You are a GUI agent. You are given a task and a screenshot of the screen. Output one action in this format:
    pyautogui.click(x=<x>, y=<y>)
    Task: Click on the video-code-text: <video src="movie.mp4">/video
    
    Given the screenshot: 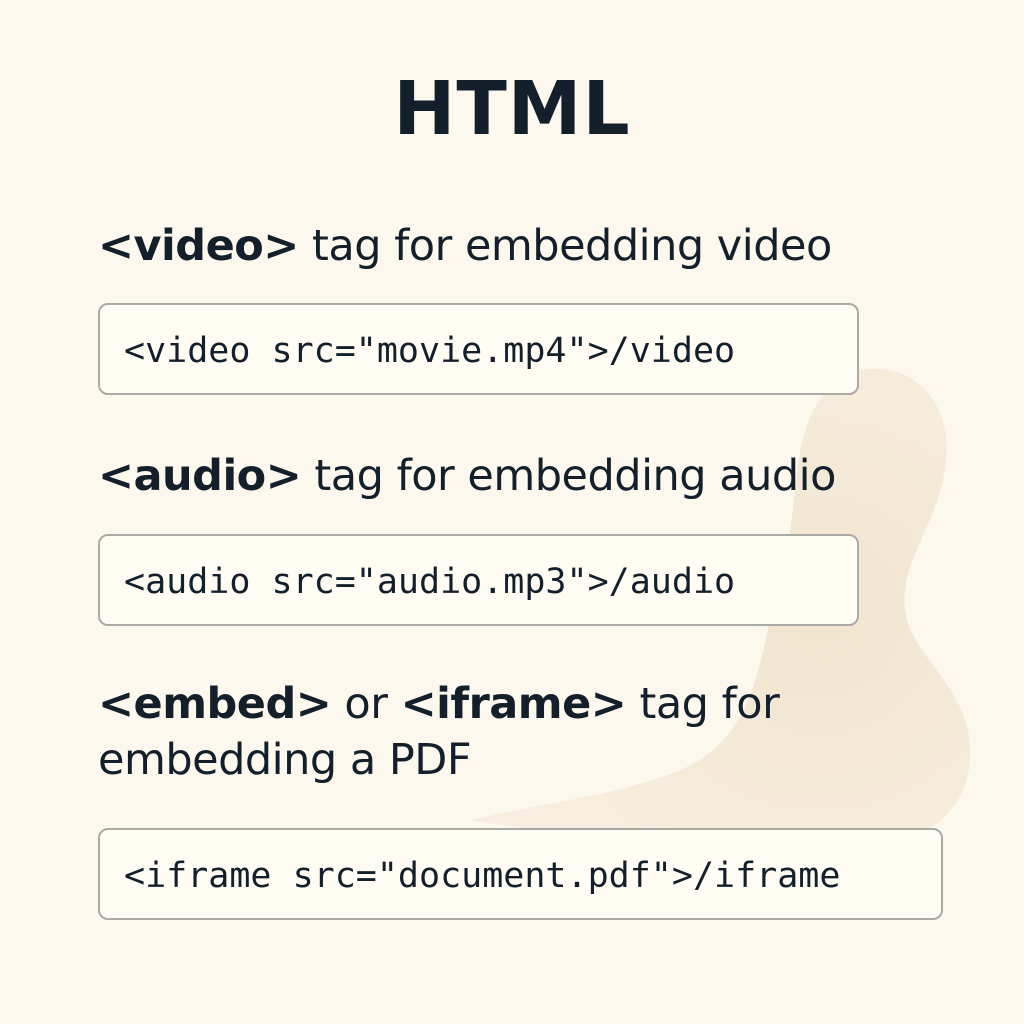 What is the action you would take?
    pyautogui.click(x=430, y=351)
    